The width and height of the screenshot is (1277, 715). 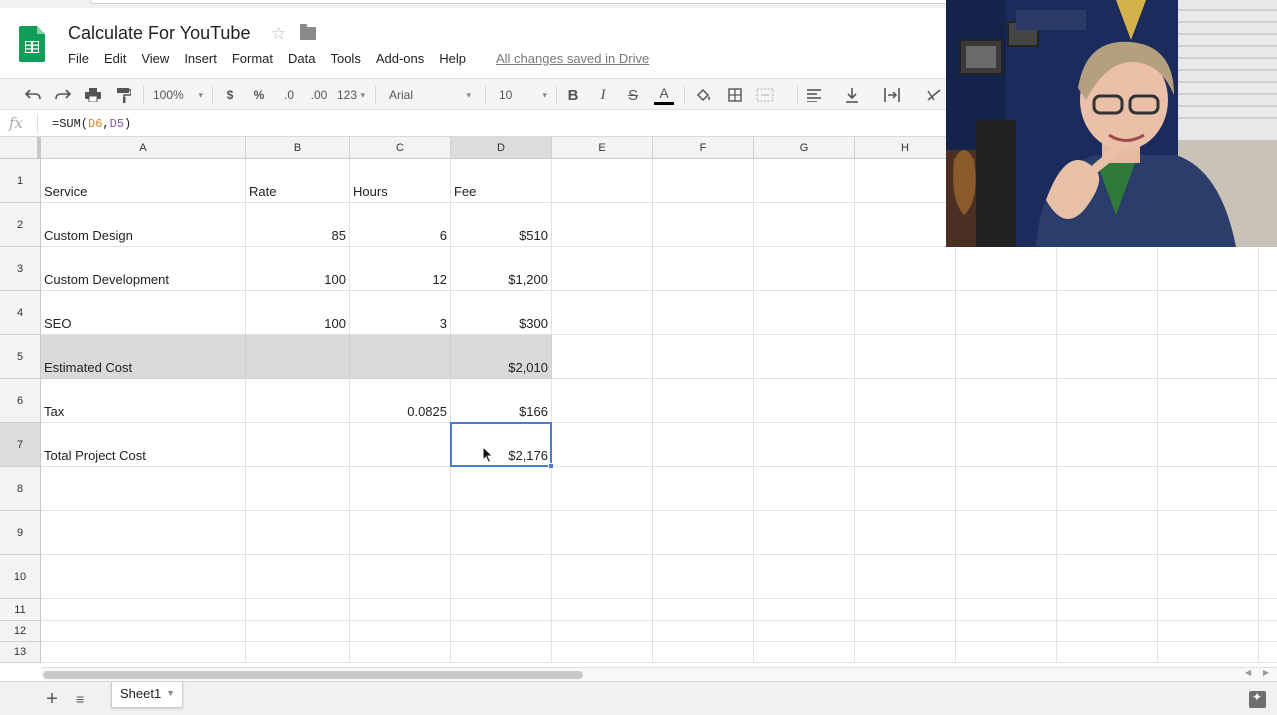 I want to click on cell-h1, so click(x=905, y=181).